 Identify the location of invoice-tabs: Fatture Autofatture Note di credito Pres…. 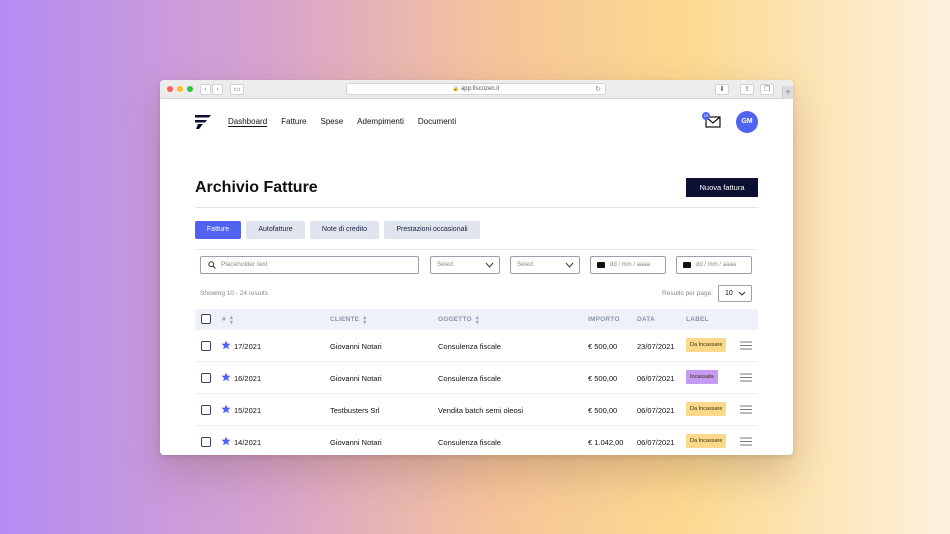
(337, 230).